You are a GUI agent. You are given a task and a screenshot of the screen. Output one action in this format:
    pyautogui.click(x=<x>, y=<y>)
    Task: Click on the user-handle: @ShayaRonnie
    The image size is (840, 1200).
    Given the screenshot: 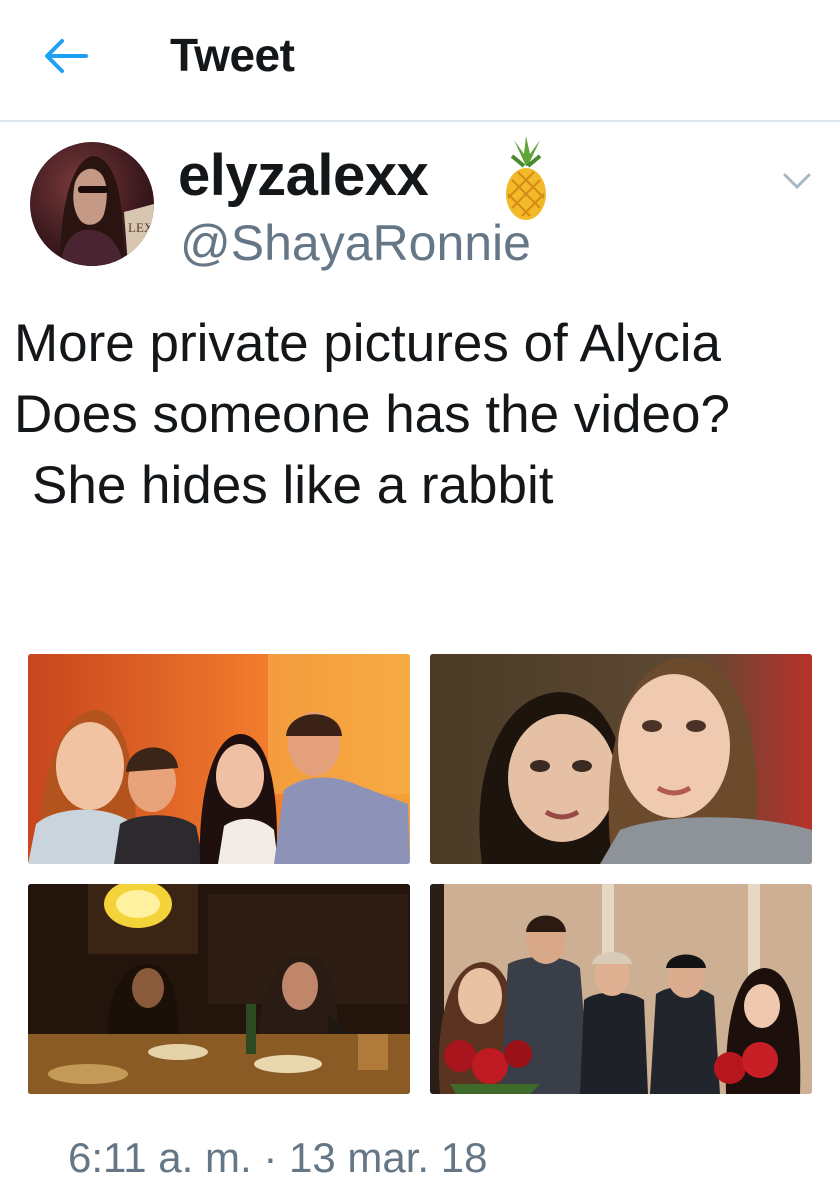 What is the action you would take?
    pyautogui.click(x=355, y=243)
    